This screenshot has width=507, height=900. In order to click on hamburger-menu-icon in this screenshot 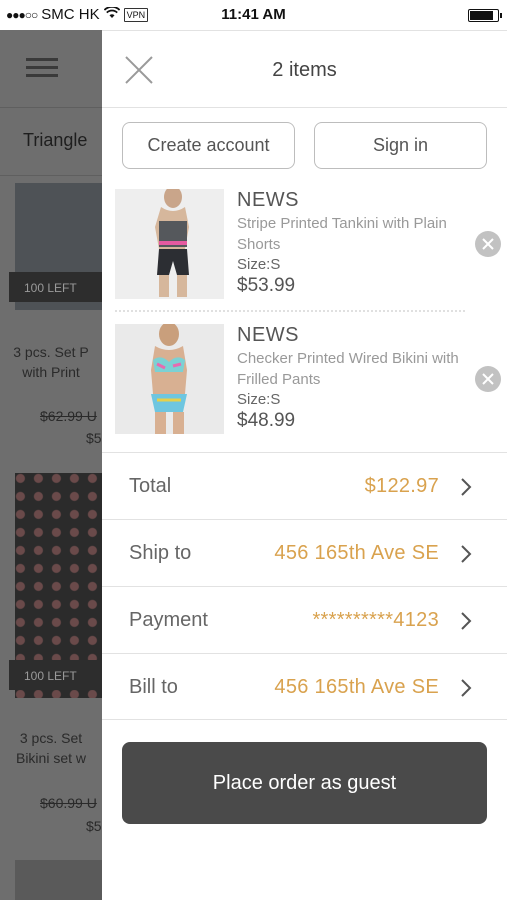, I will do `click(42, 68)`.